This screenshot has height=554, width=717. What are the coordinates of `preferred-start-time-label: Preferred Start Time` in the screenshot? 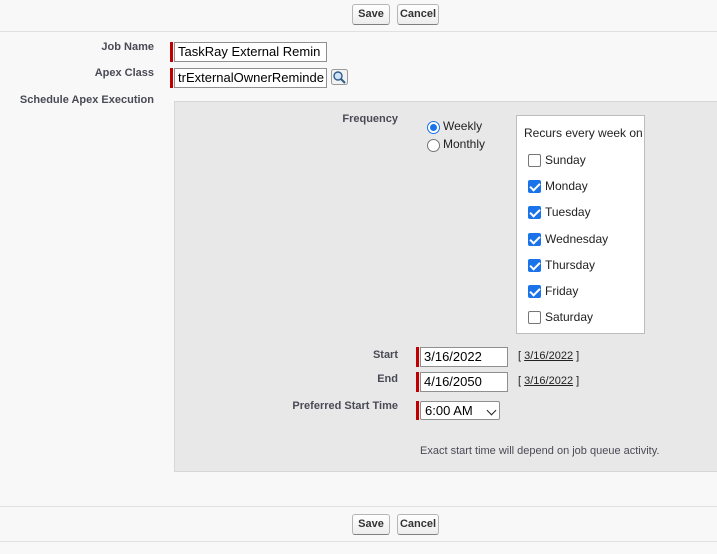 It's located at (345, 406).